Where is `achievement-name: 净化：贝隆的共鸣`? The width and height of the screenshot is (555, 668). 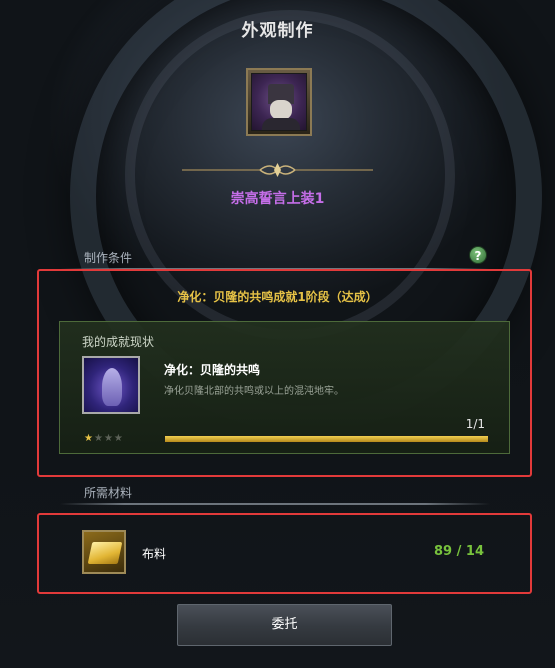 achievement-name: 净化：贝隆的共鸣 is located at coordinates (212, 370).